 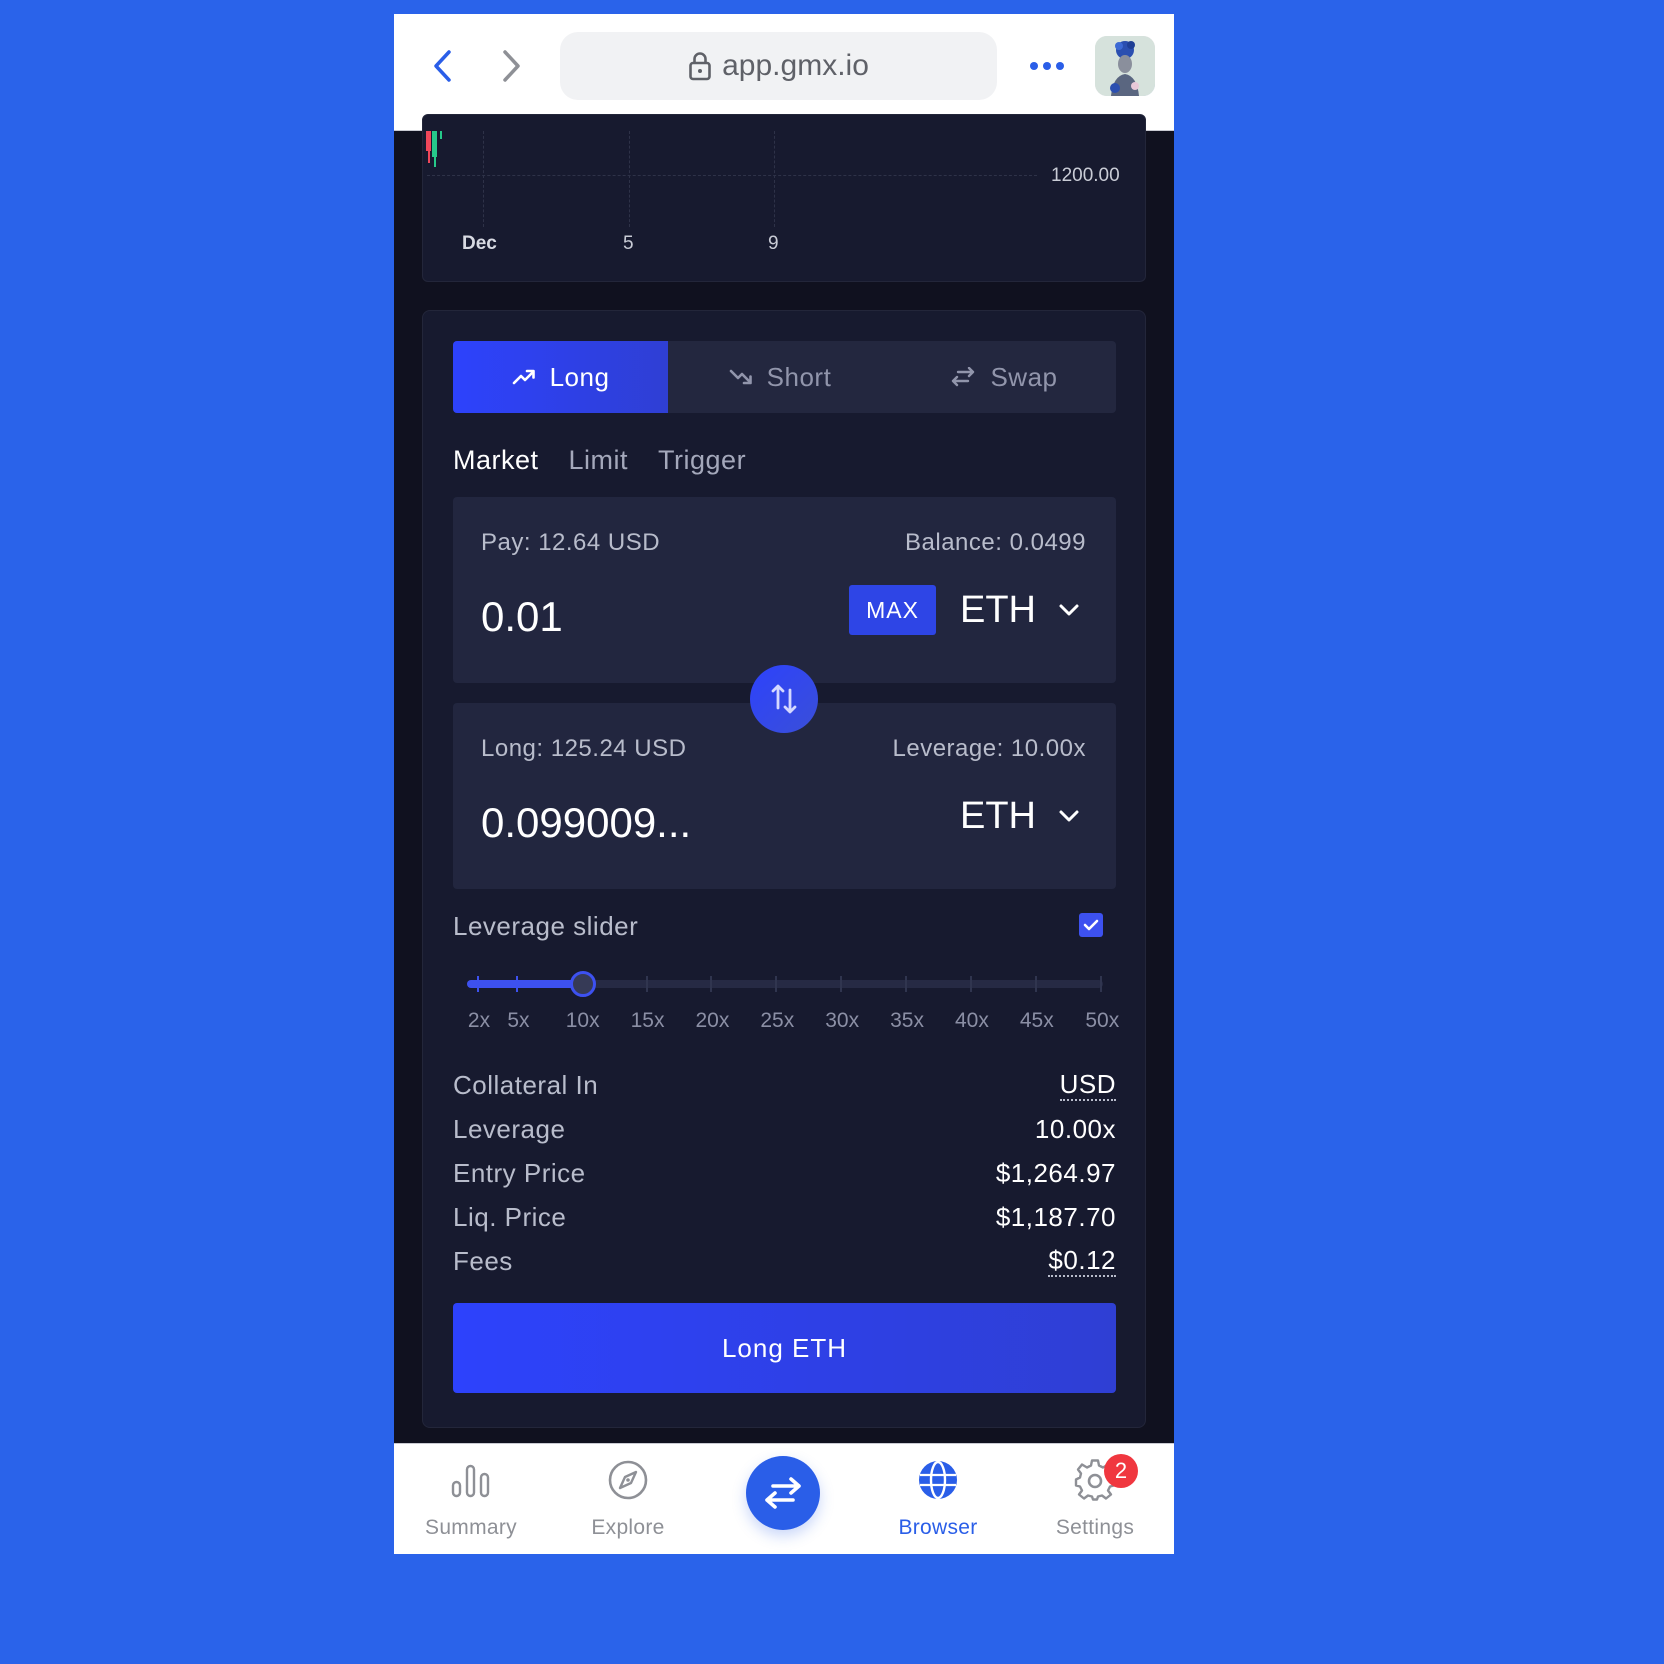 I want to click on pay-usd-label: Pay: 12.64 USD, so click(x=571, y=542).